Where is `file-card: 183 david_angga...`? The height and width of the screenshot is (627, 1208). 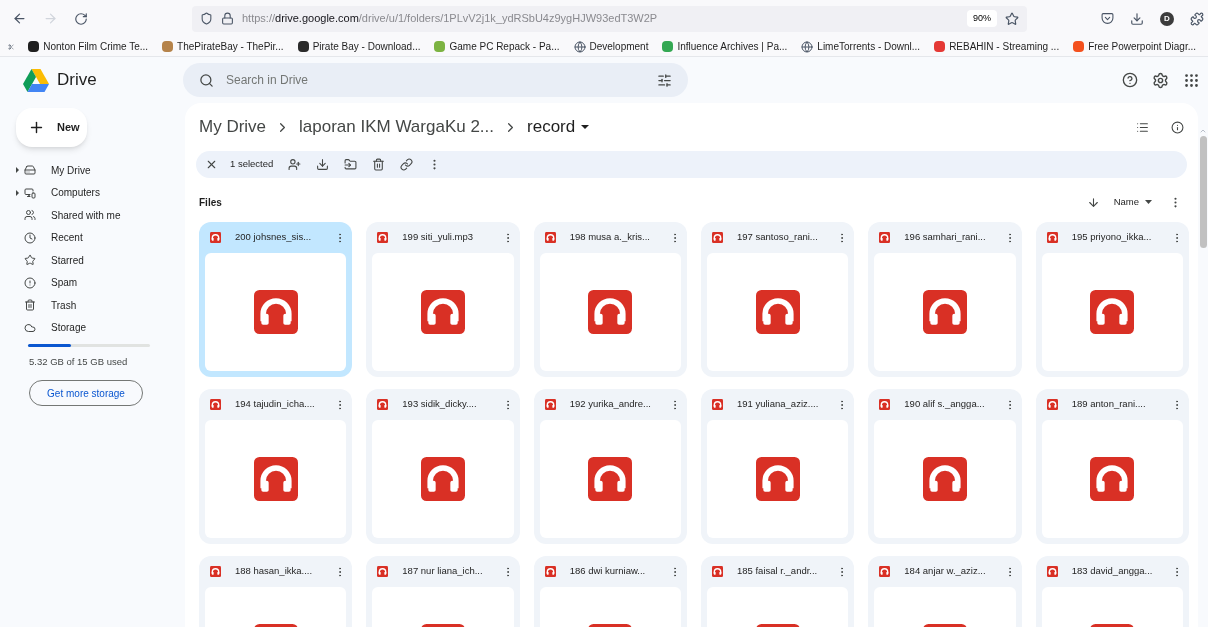
file-card: 183 david_angga... is located at coordinates (1112, 591).